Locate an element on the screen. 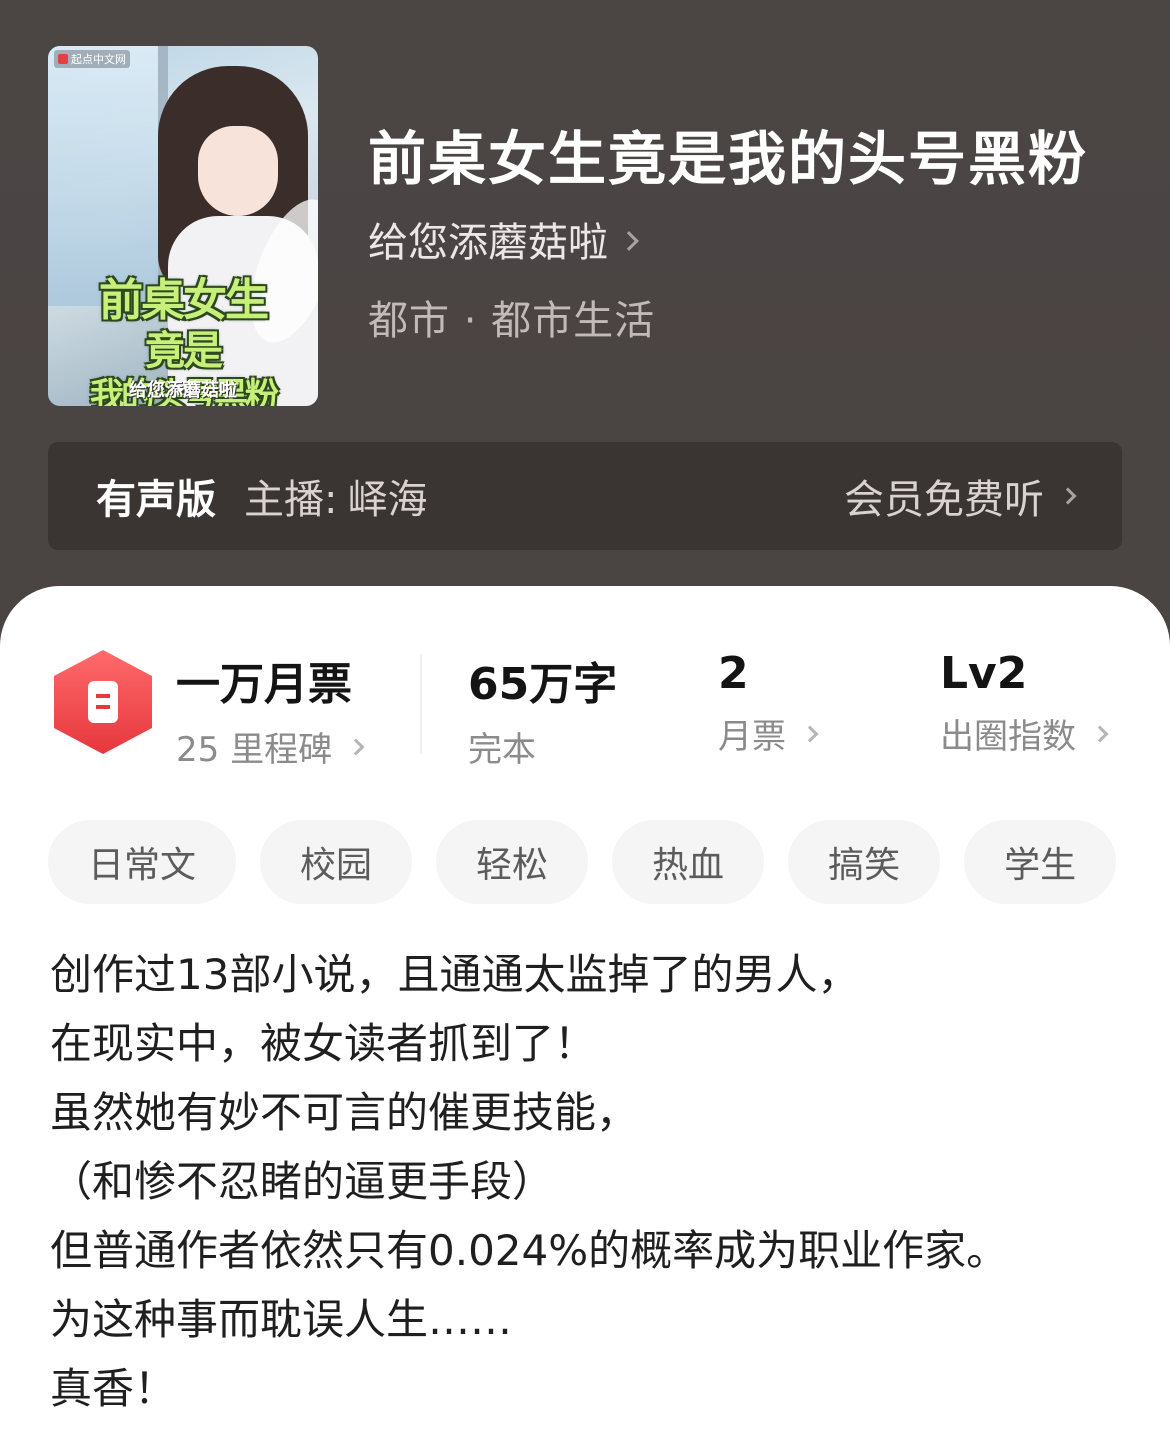 This screenshot has height=1446, width=1170. cover-author: 给您添蘑菇啦 is located at coordinates (183, 390).